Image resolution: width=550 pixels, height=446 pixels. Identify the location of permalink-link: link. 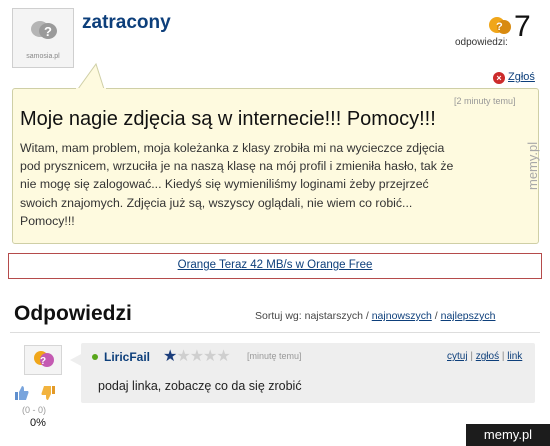
(514, 356).